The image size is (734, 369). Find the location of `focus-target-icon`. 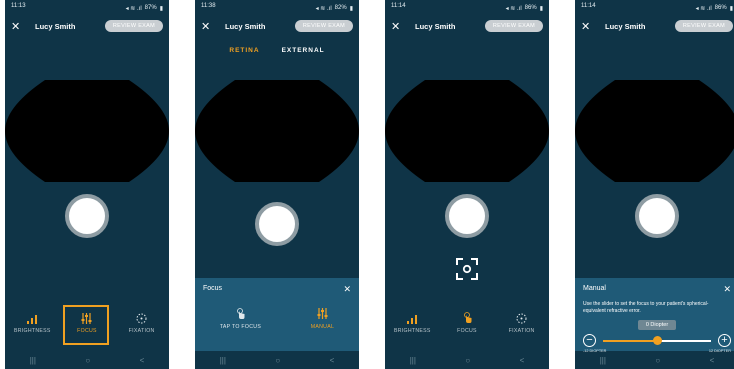

focus-target-icon is located at coordinates (467, 269).